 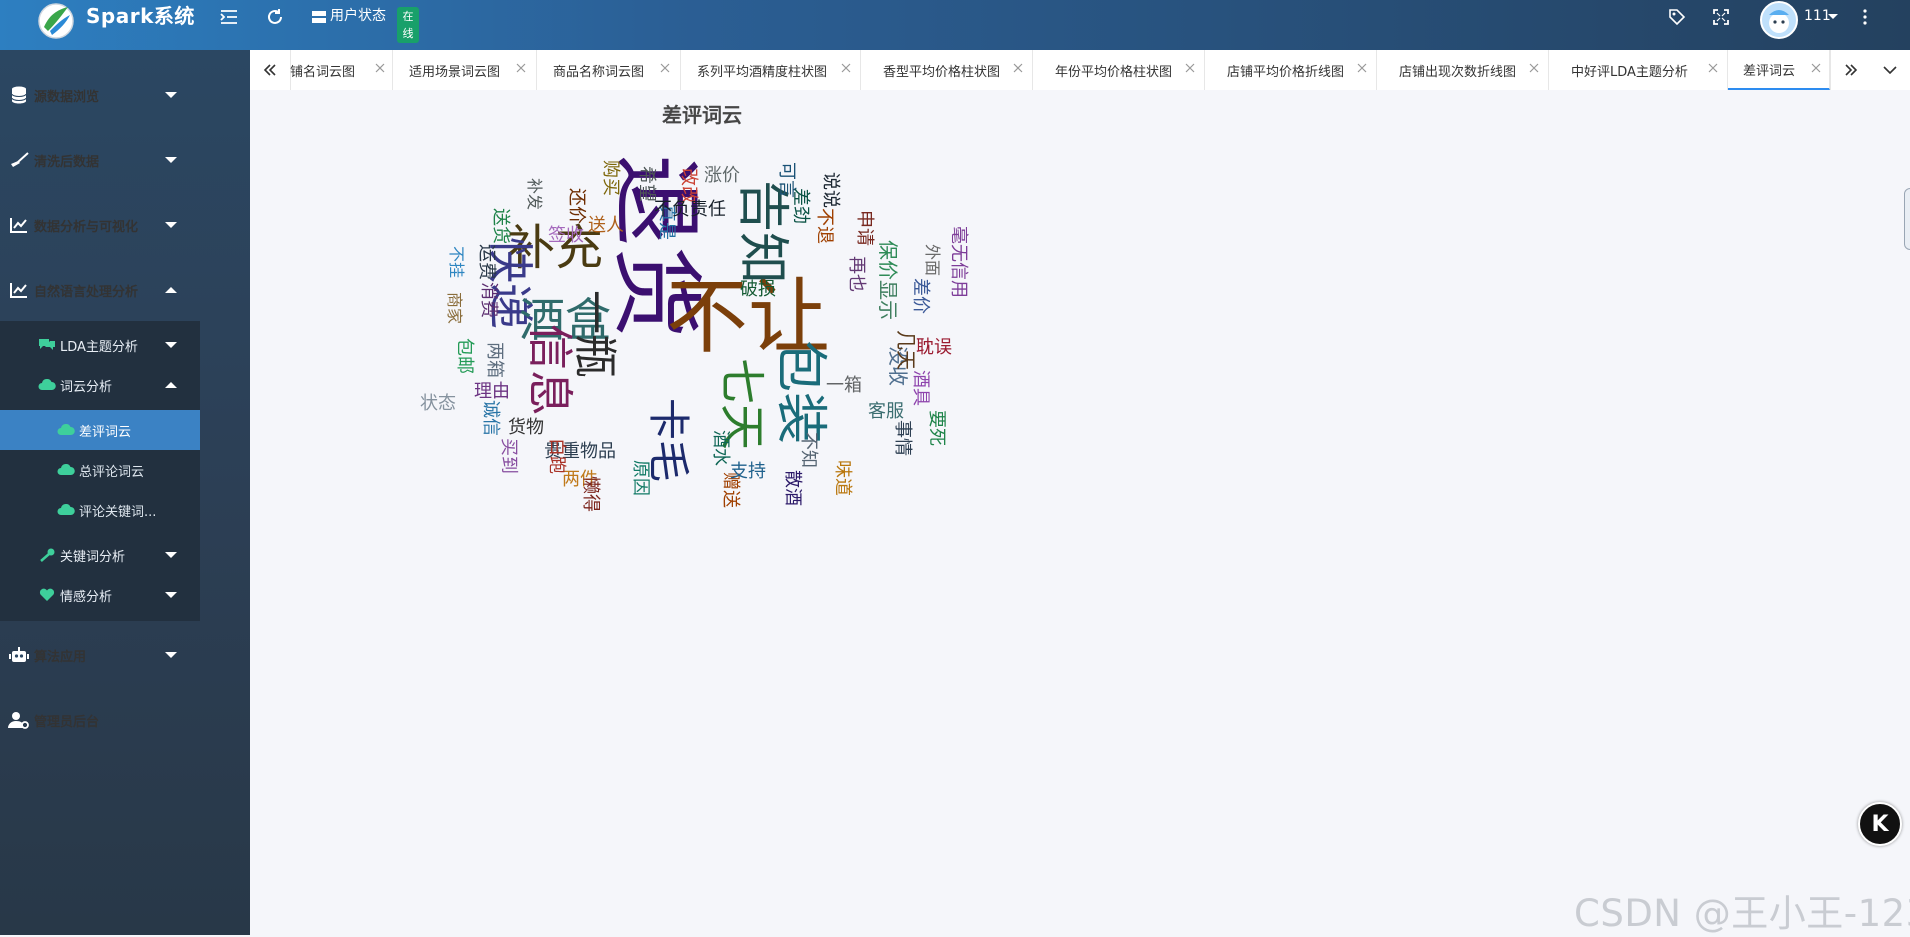 What do you see at coordinates (454, 308) in the screenshot?
I see `wordcloud-word: 商家` at bounding box center [454, 308].